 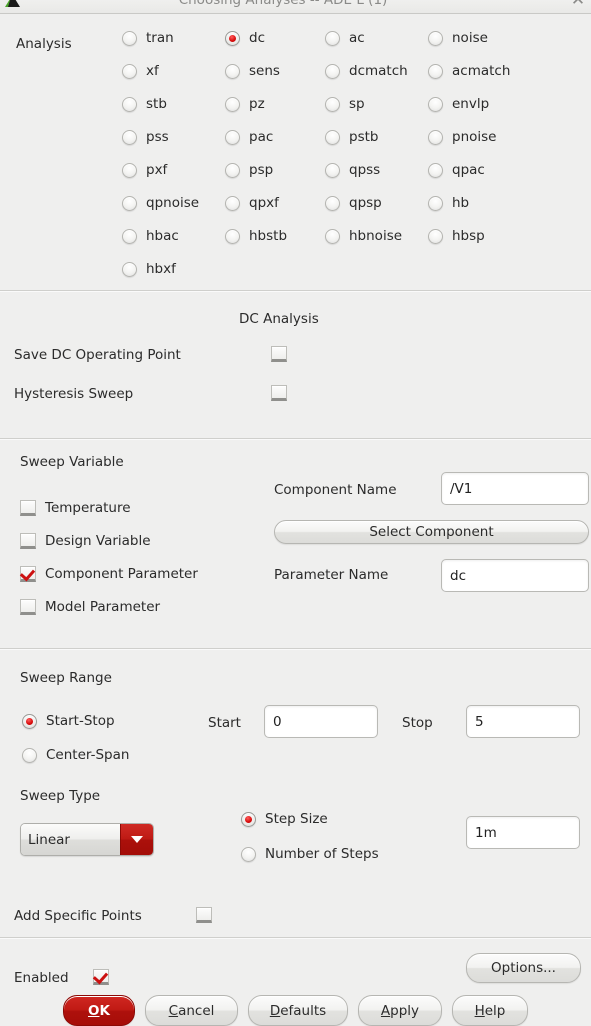 What do you see at coordinates (232, 236) in the screenshot?
I see `analysis-radio-hbstb` at bounding box center [232, 236].